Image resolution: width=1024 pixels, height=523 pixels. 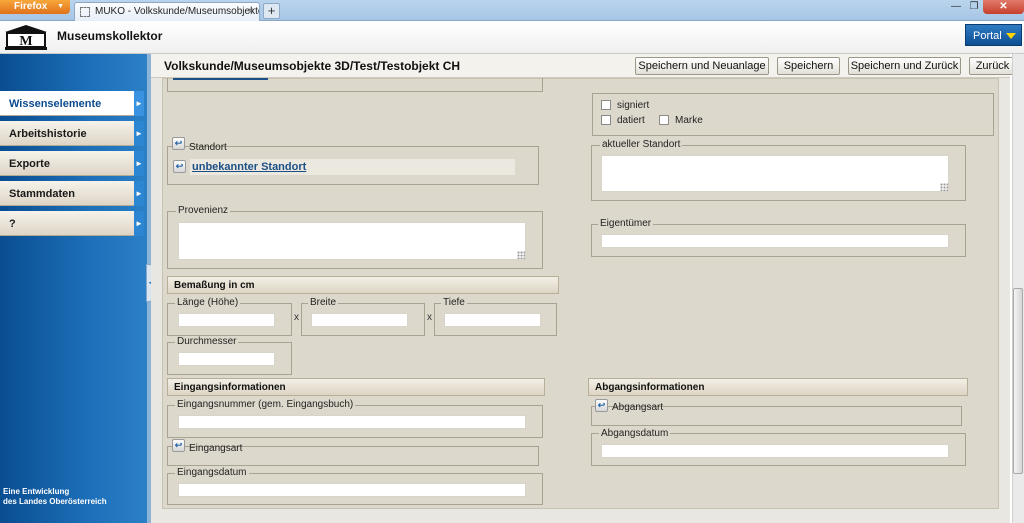 What do you see at coordinates (208, 147) in the screenshot?
I see `standort-label: Standort` at bounding box center [208, 147].